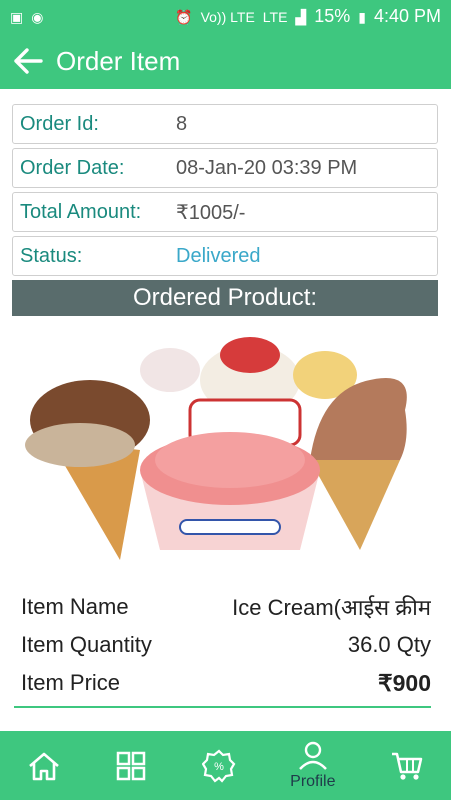 This screenshot has width=451, height=800. Describe the element at coordinates (308, 16) in the screenshot. I see `status-right: ⏰ Vo)) LTE LTE ▟ 15% ▮ 4:40 PM` at that location.